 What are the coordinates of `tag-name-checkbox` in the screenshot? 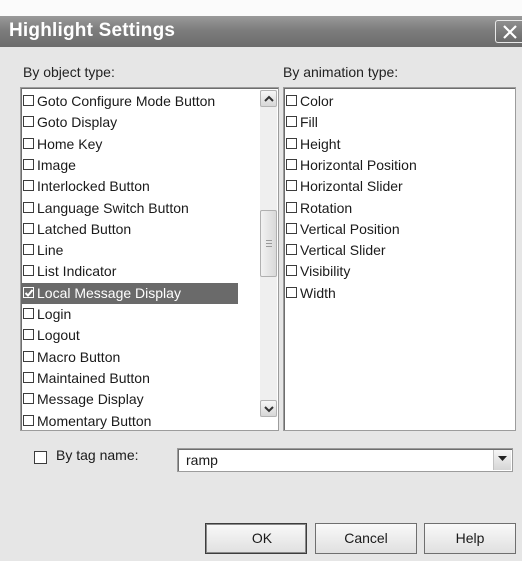 It's located at (40, 457).